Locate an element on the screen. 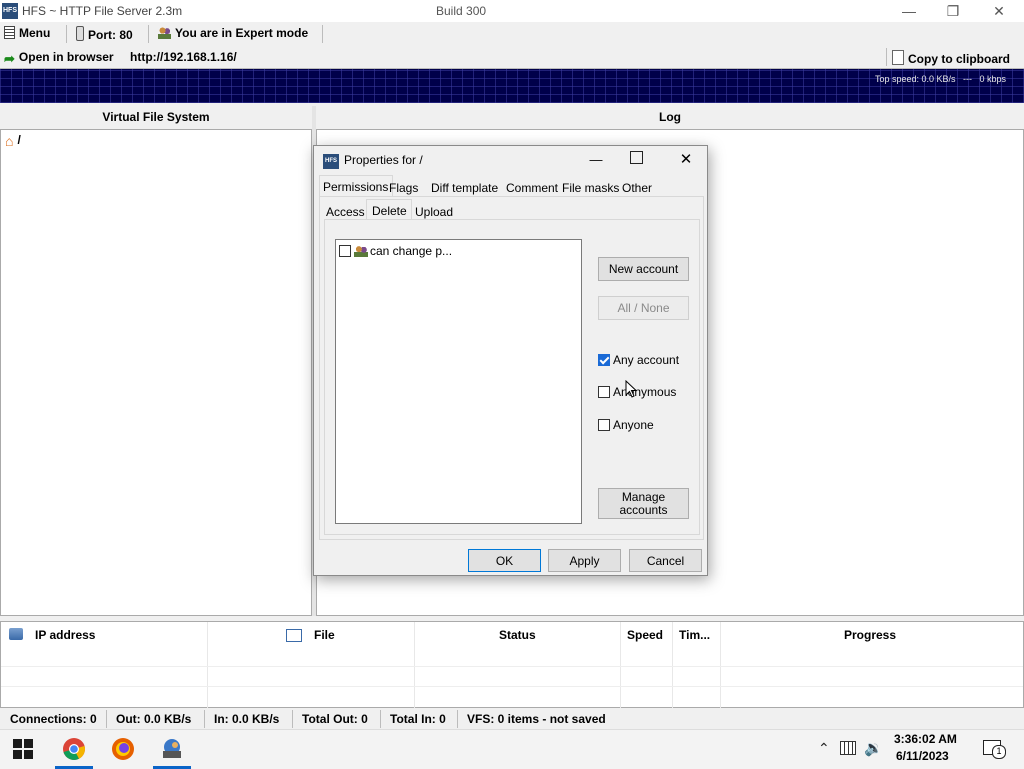  firefox-icon is located at coordinates (123, 749).